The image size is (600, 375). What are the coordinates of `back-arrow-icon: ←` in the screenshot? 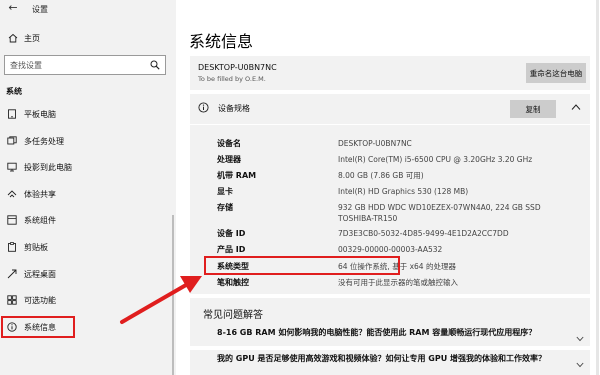 It's located at (13, 7).